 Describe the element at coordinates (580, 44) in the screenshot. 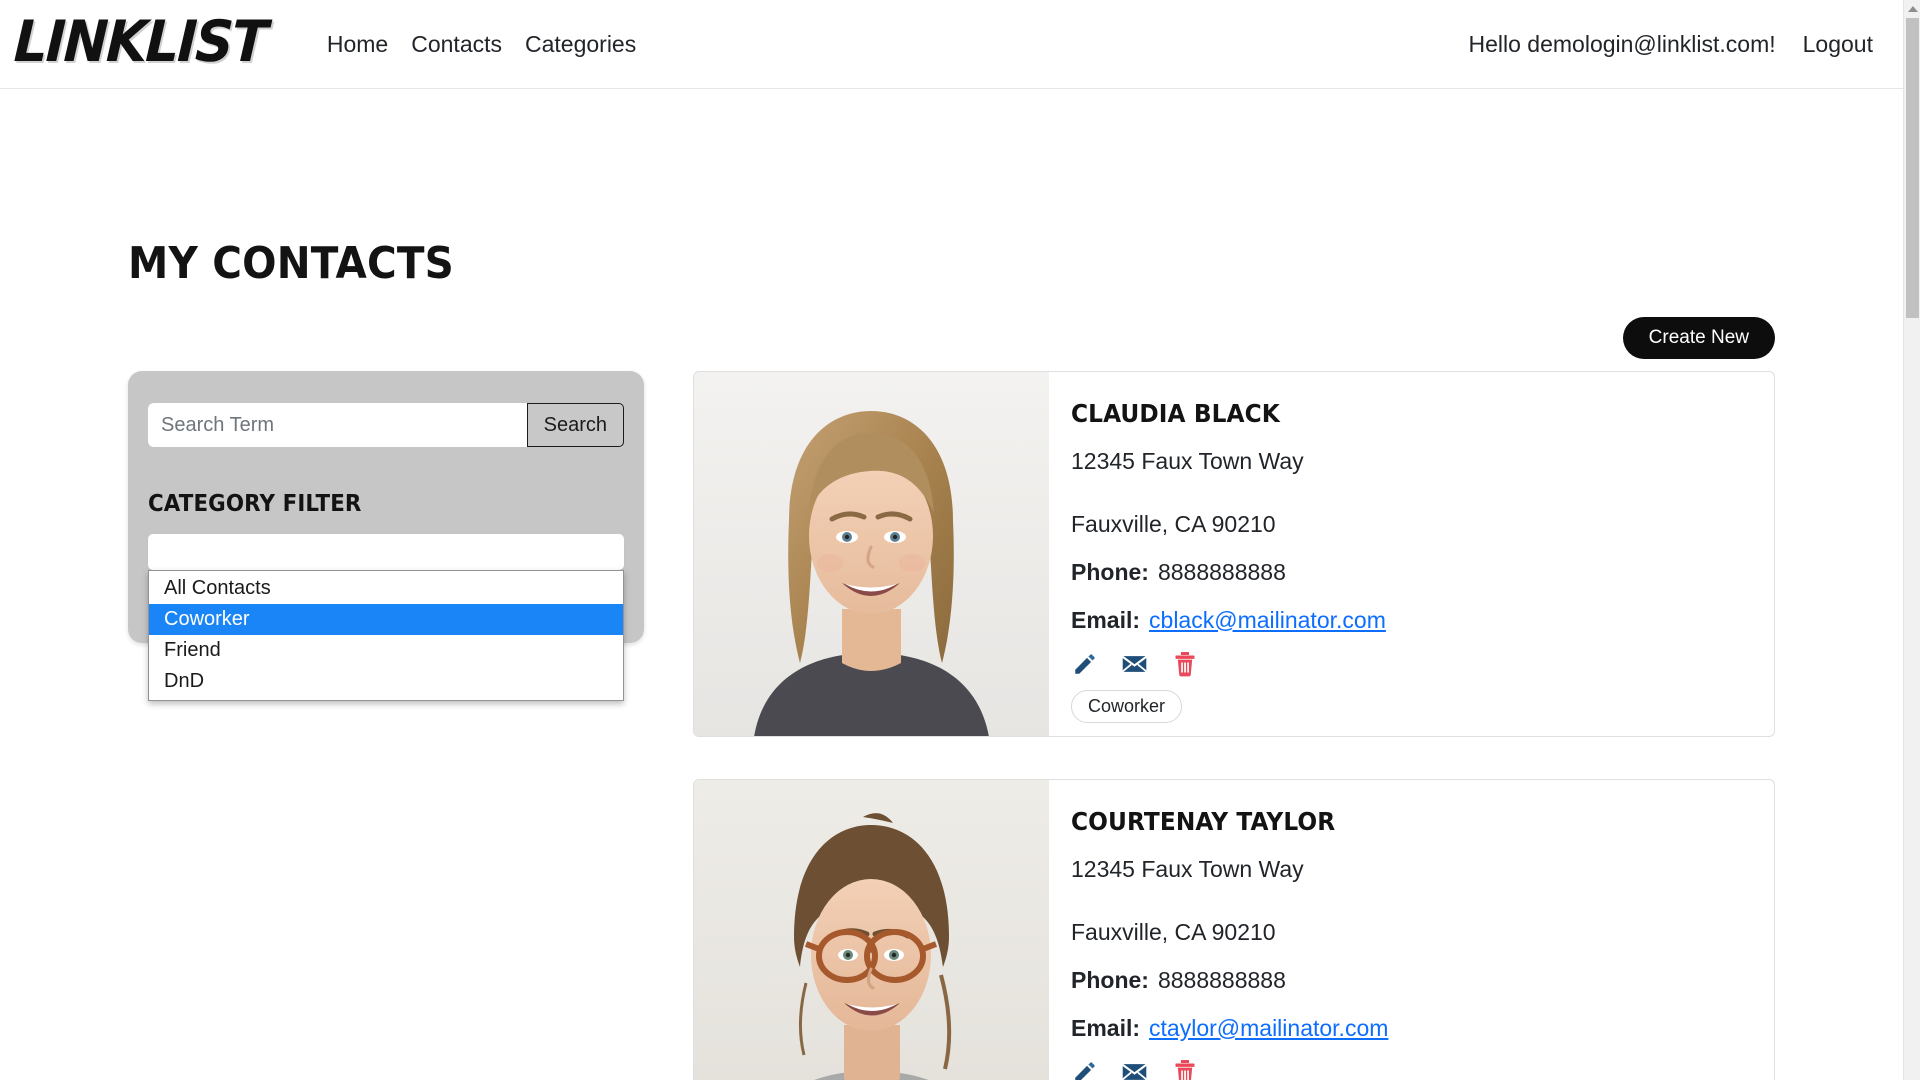

I see `nav-link-categories: Categories` at that location.